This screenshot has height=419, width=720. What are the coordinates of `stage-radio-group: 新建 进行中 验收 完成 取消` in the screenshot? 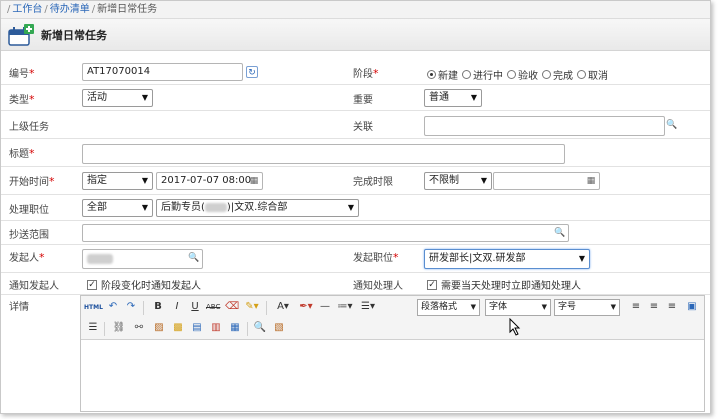 It's located at (519, 74).